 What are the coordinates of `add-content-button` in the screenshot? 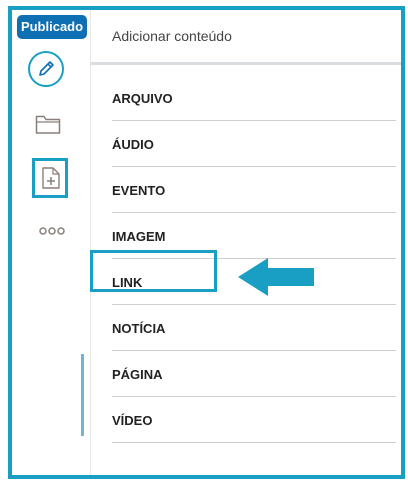 It's located at (50, 178).